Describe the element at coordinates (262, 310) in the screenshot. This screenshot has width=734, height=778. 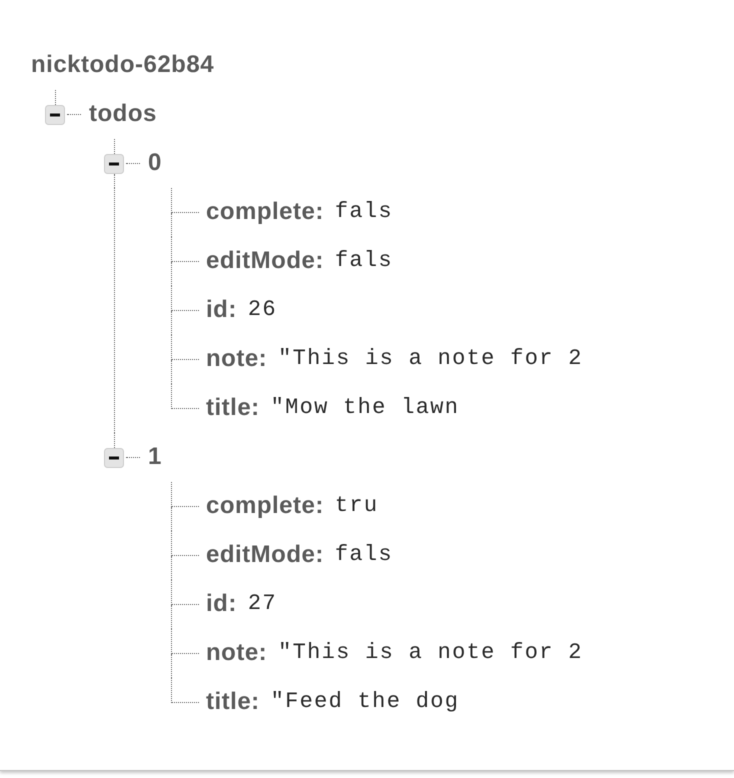
I see `field-value: 26` at that location.